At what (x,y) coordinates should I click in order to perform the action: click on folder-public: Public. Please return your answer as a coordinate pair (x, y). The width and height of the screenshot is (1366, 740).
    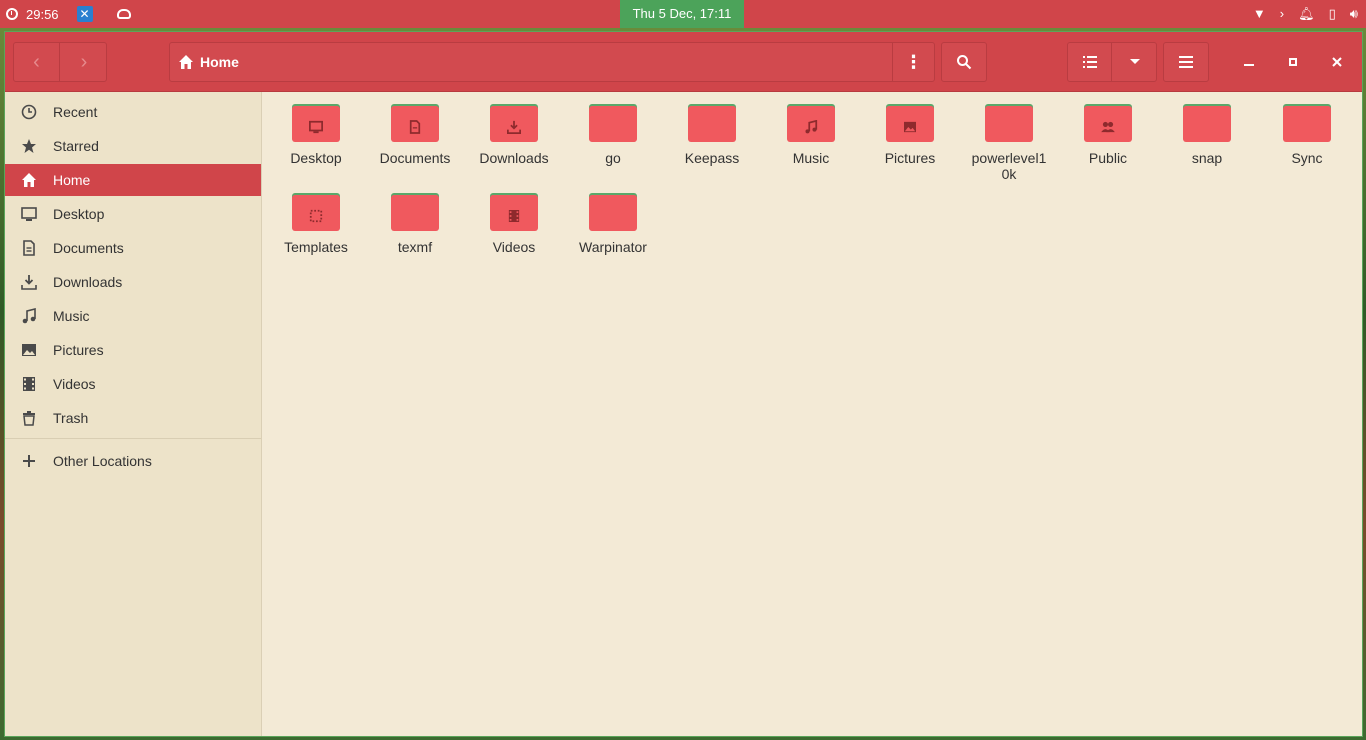
    Looking at the image, I should click on (1108, 146).